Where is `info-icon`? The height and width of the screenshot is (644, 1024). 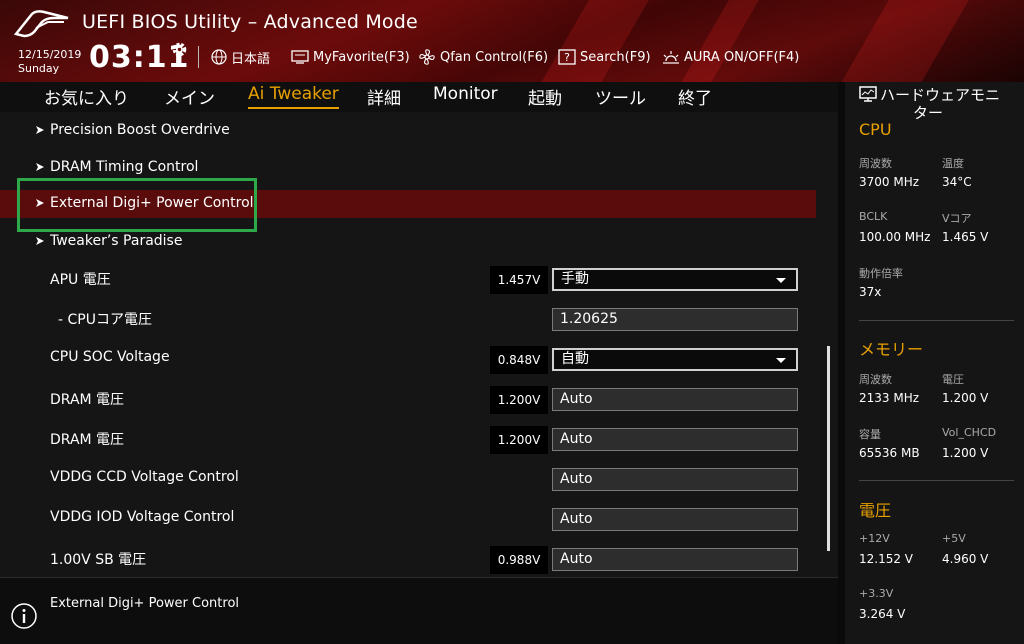
info-icon is located at coordinates (24, 616).